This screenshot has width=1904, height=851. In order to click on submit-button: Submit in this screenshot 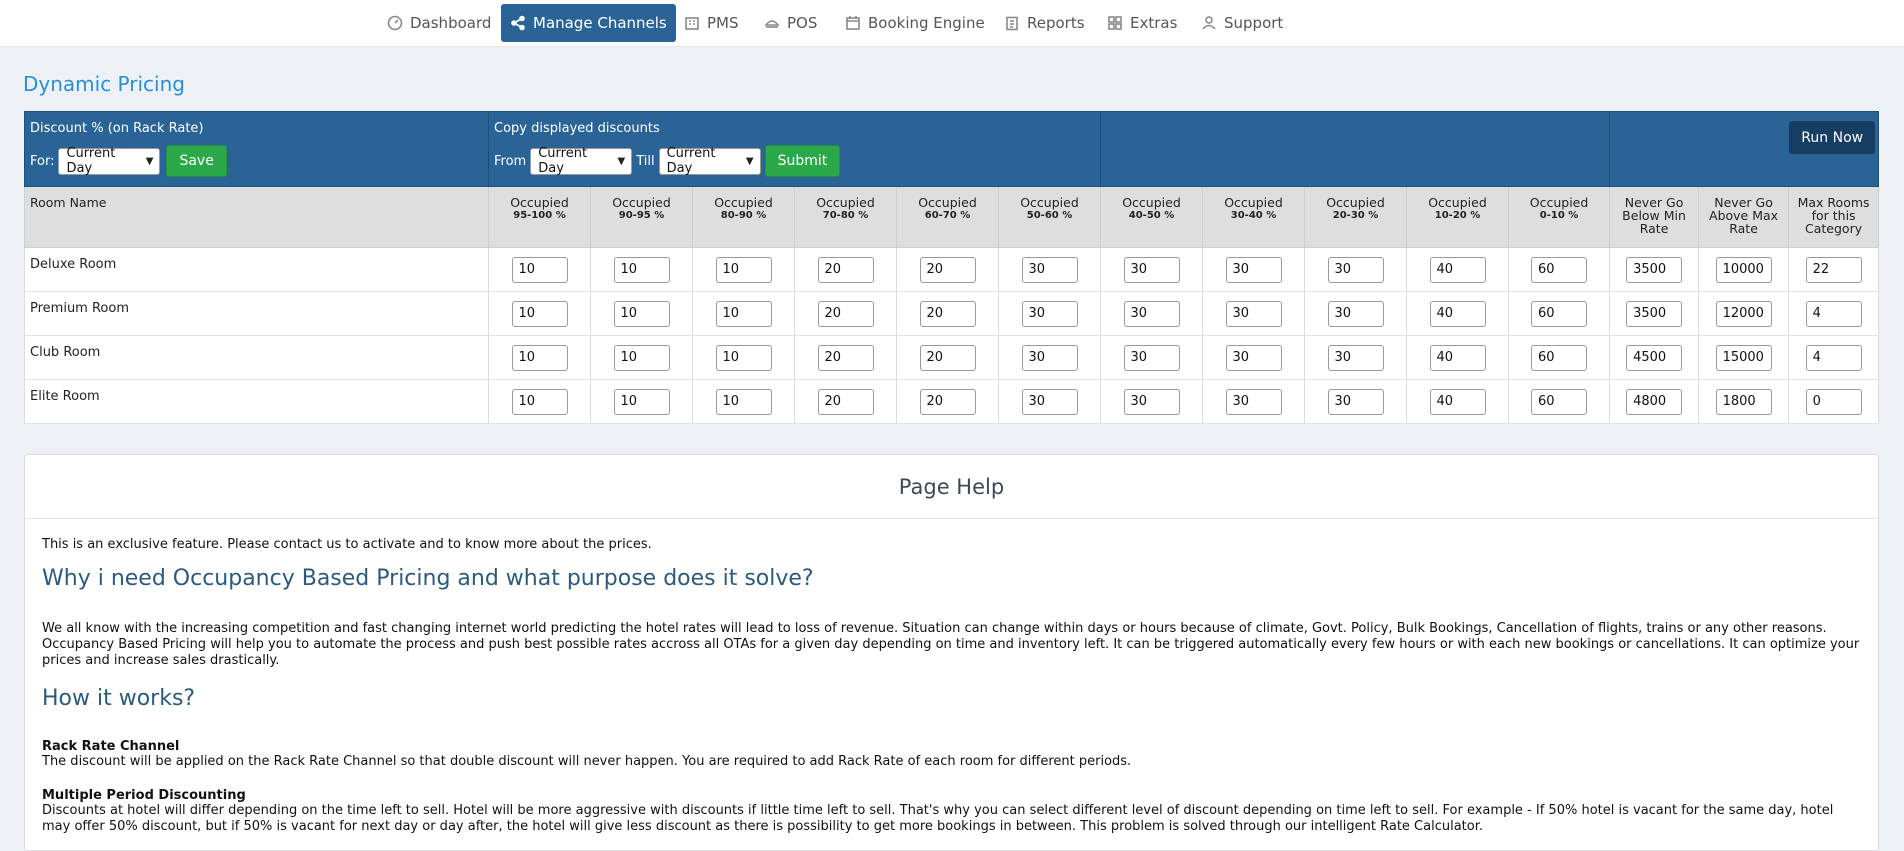, I will do `click(802, 161)`.